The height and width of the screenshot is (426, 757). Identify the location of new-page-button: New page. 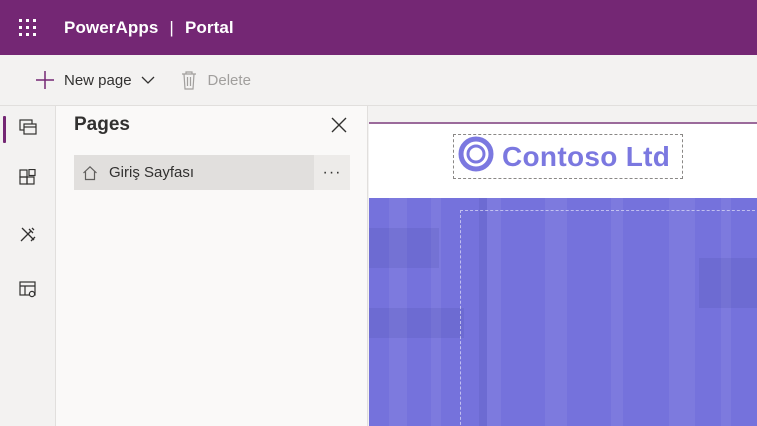
(77, 80).